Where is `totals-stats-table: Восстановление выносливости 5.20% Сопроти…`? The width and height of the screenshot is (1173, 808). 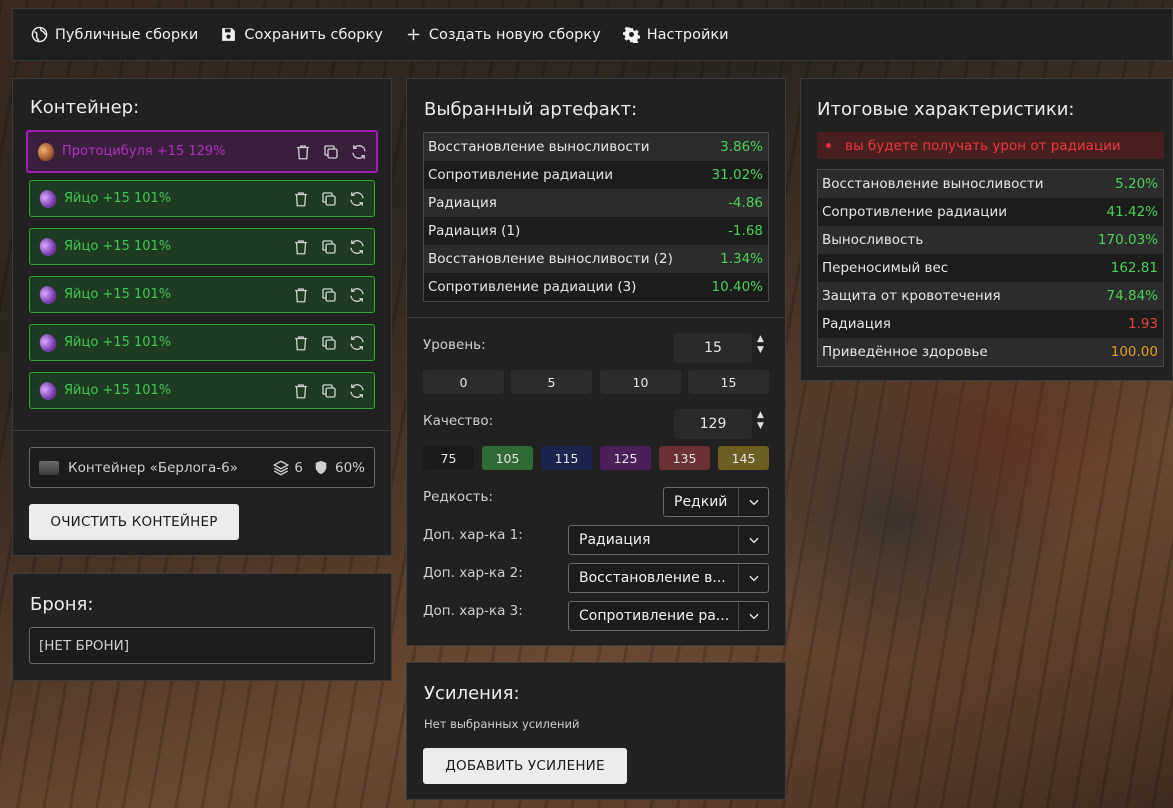 totals-stats-table: Восстановление выносливости 5.20% Сопроти… is located at coordinates (990, 268).